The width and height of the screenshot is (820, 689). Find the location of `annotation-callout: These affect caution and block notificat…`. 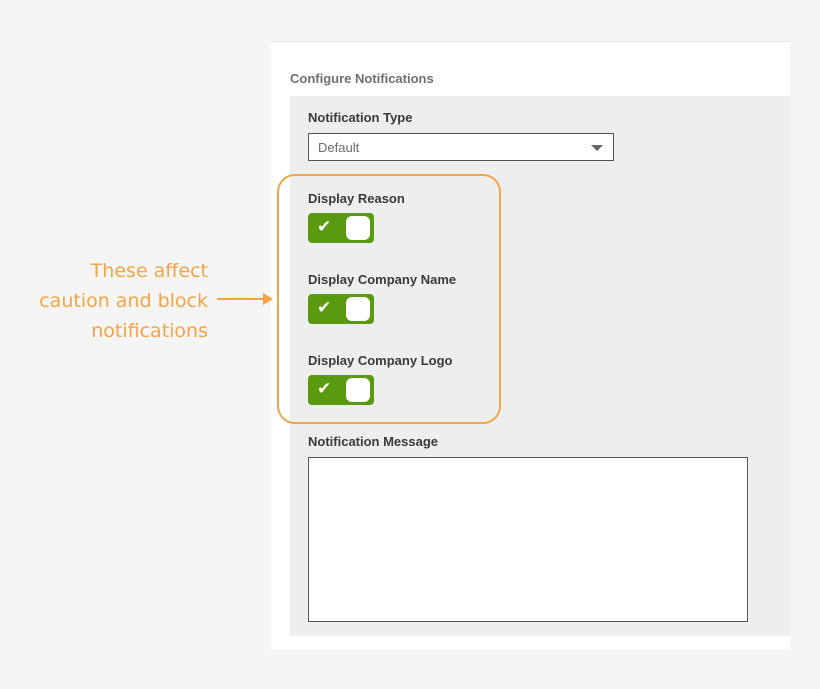

annotation-callout: These affect caution and block notificat… is located at coordinates (108, 301).